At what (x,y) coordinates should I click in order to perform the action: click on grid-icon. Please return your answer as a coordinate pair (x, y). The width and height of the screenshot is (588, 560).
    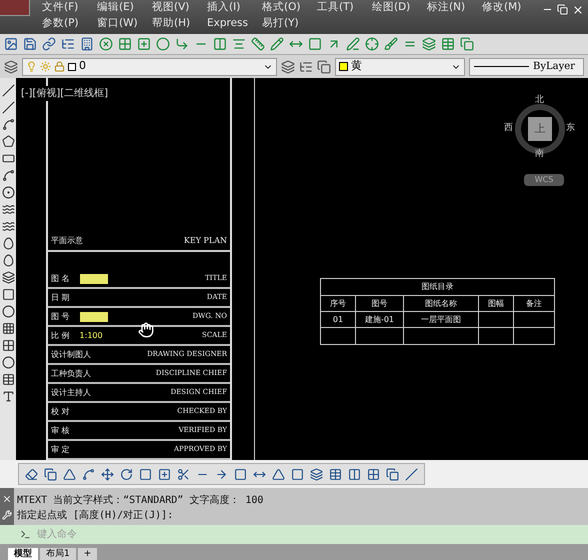
    Looking at the image, I should click on (125, 44).